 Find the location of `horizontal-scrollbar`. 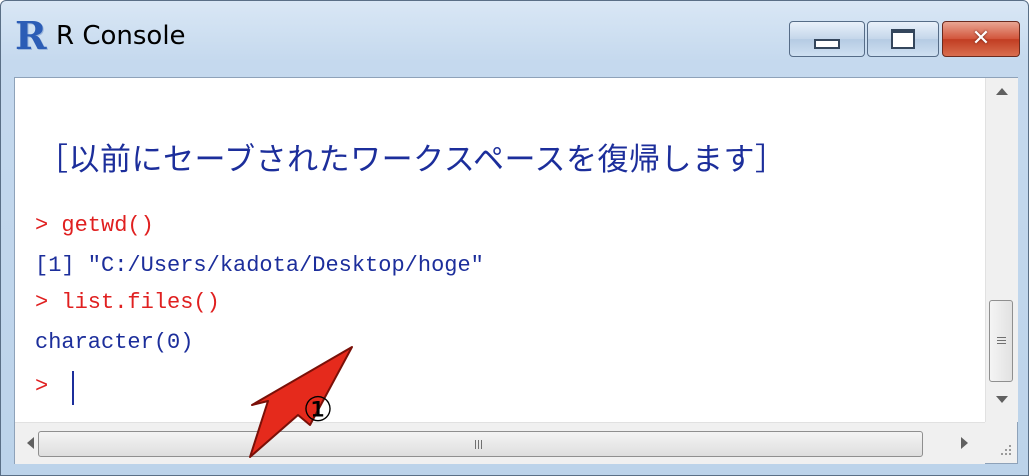

horizontal-scrollbar is located at coordinates (500, 443).